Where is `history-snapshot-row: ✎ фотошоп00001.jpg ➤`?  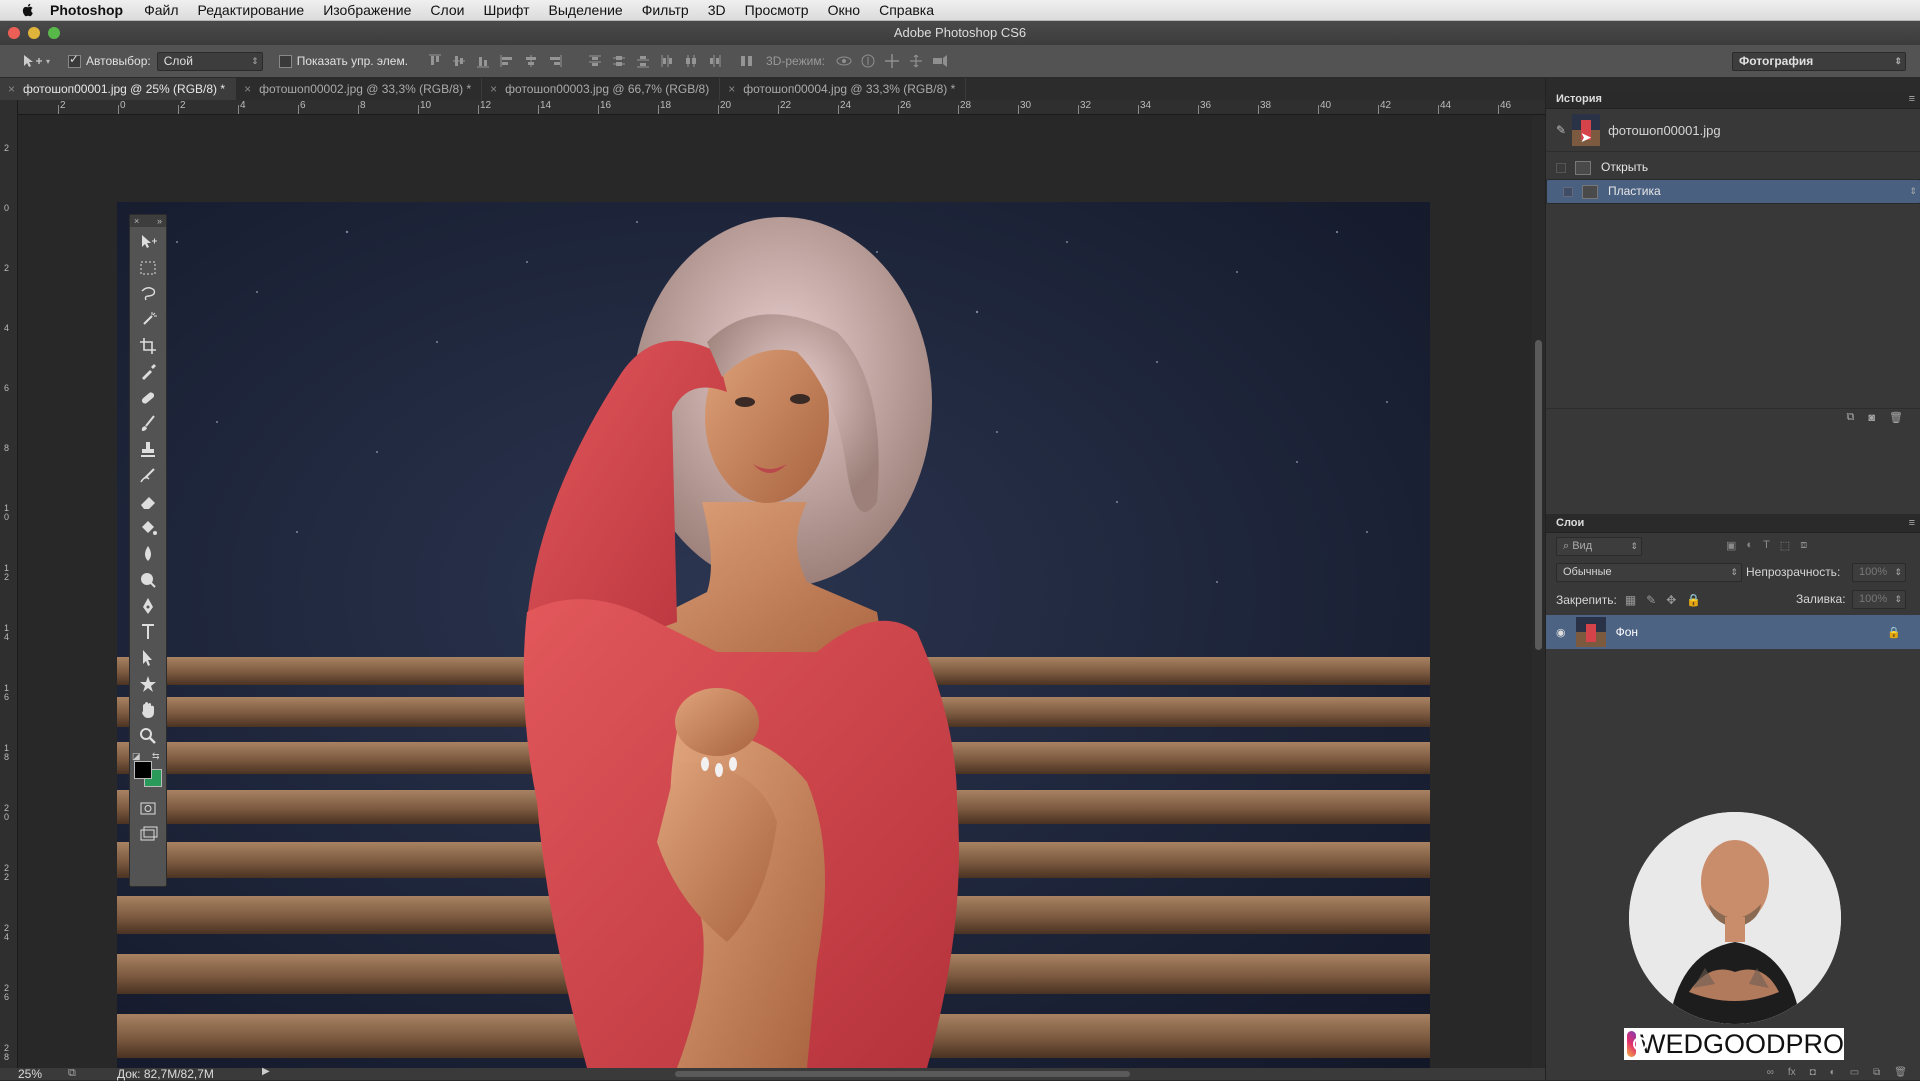
history-snapshot-row: ✎ фотошоп00001.jpg ➤ is located at coordinates (1733, 130).